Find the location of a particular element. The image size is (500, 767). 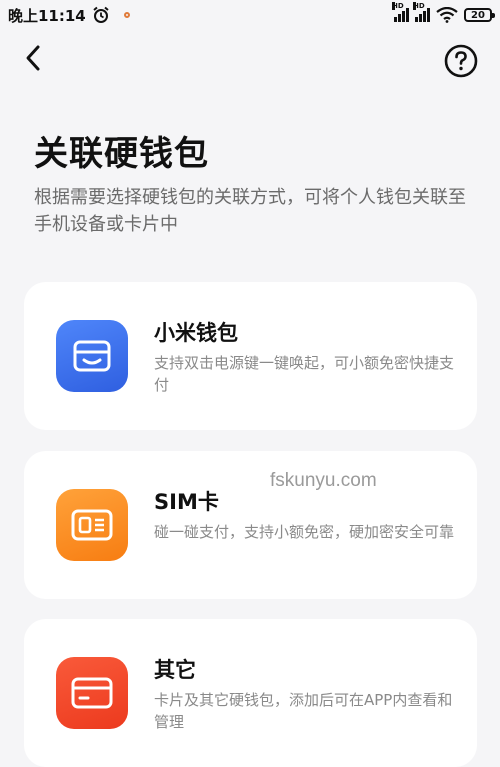

wifi-icon is located at coordinates (447, 15).